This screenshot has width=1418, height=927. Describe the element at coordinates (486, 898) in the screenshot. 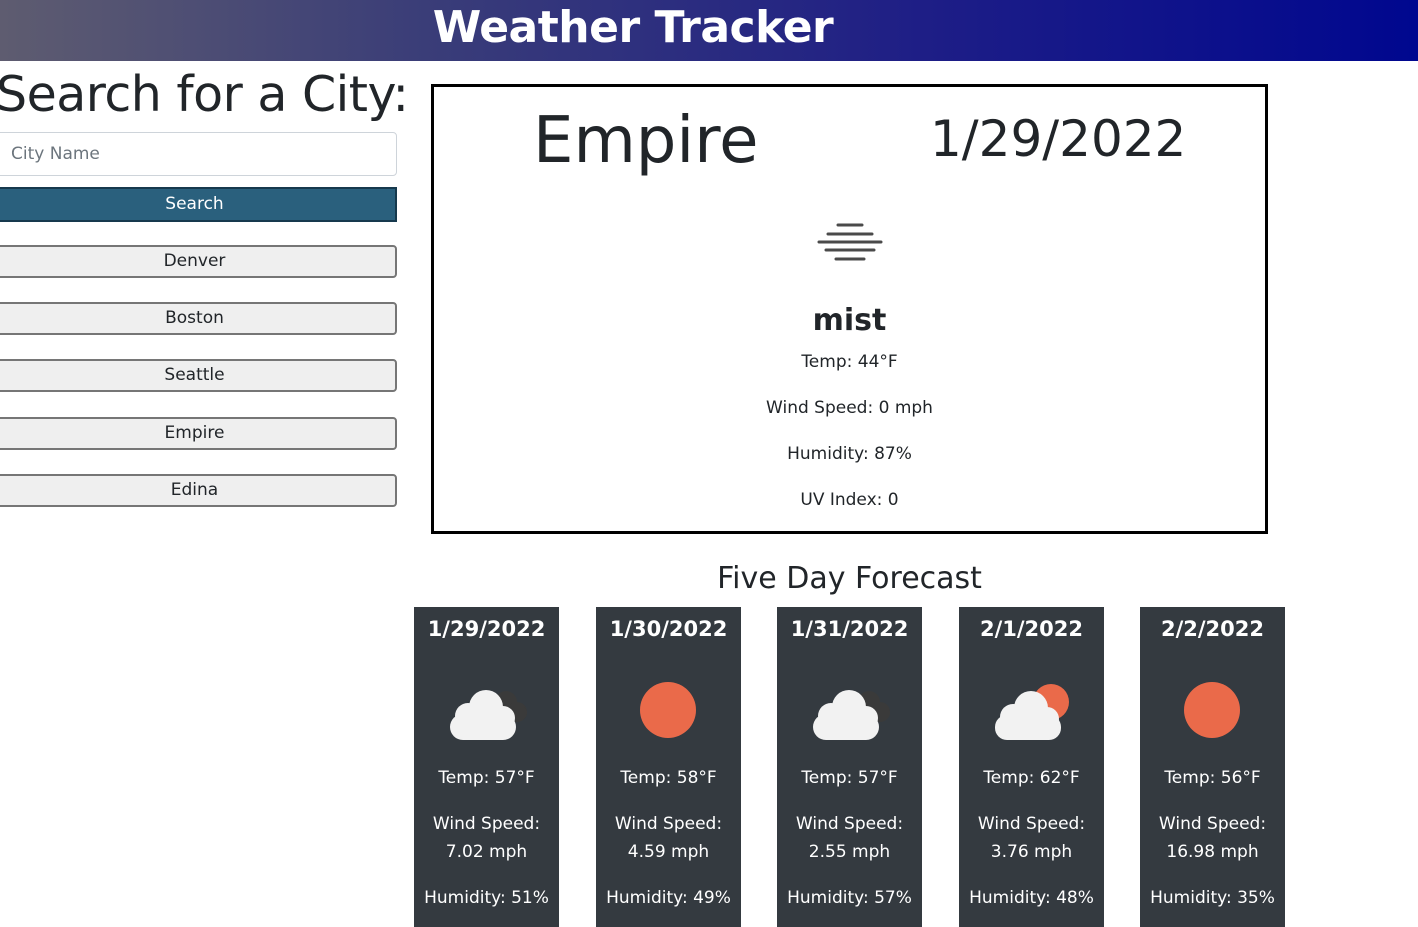

I see `forecast-humidity: Humidity: 51%` at that location.